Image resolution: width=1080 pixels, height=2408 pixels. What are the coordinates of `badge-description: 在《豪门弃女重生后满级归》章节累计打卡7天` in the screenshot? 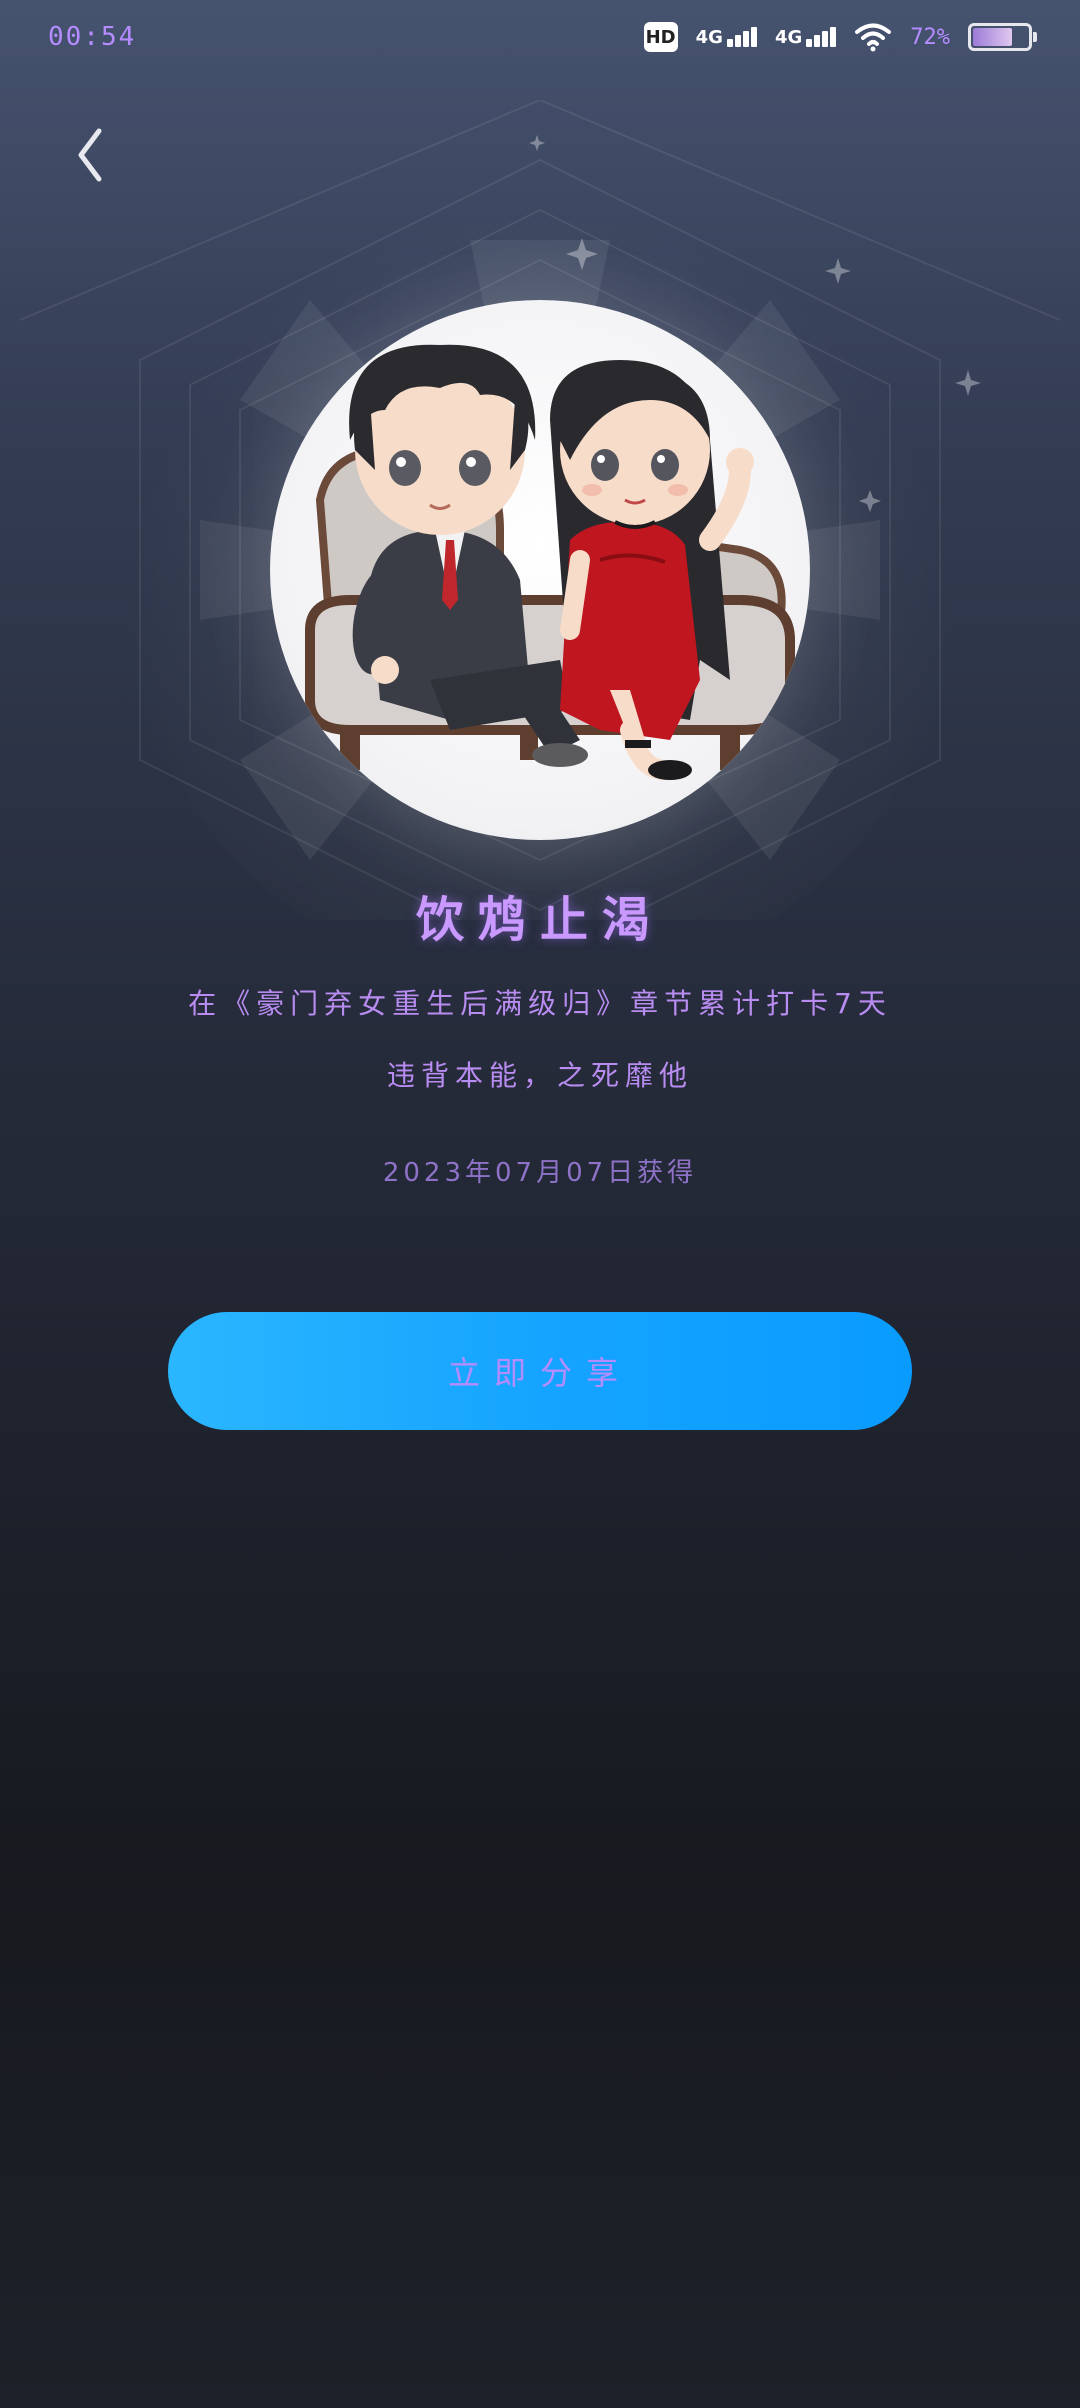 It's located at (540, 1003).